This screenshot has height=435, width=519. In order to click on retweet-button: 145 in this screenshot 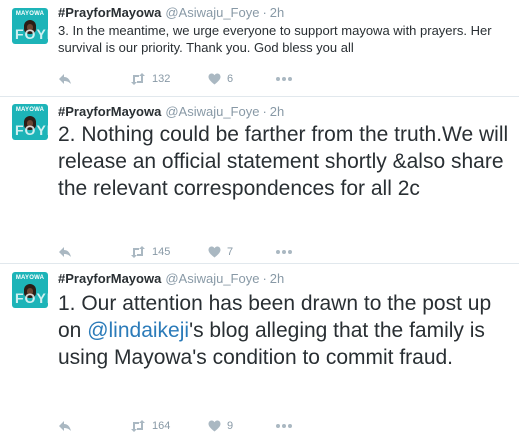, I will do `click(150, 252)`.